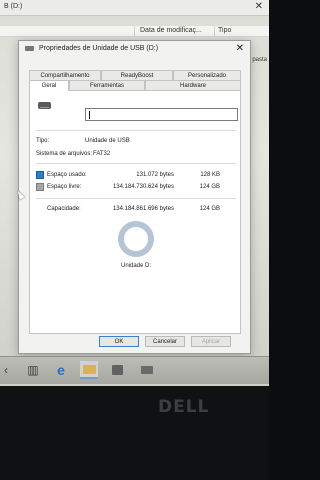 The height and width of the screenshot is (480, 320). I want to click on capacity-short: 124 GB, so click(209, 209).